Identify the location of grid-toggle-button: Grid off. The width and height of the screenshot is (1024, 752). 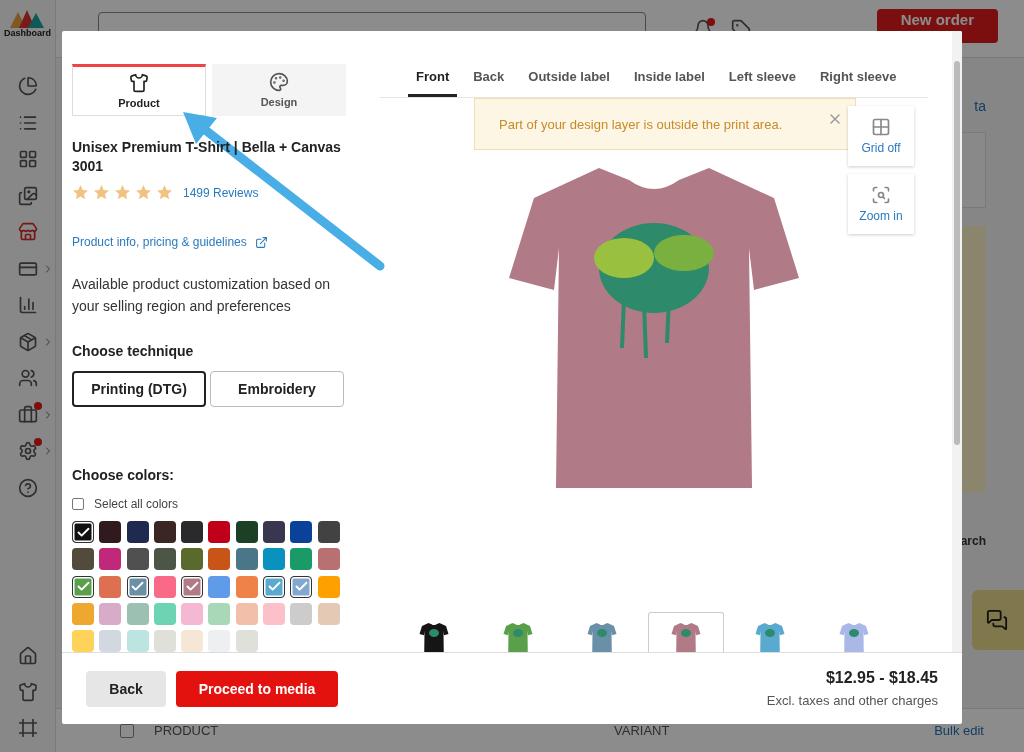
(881, 136).